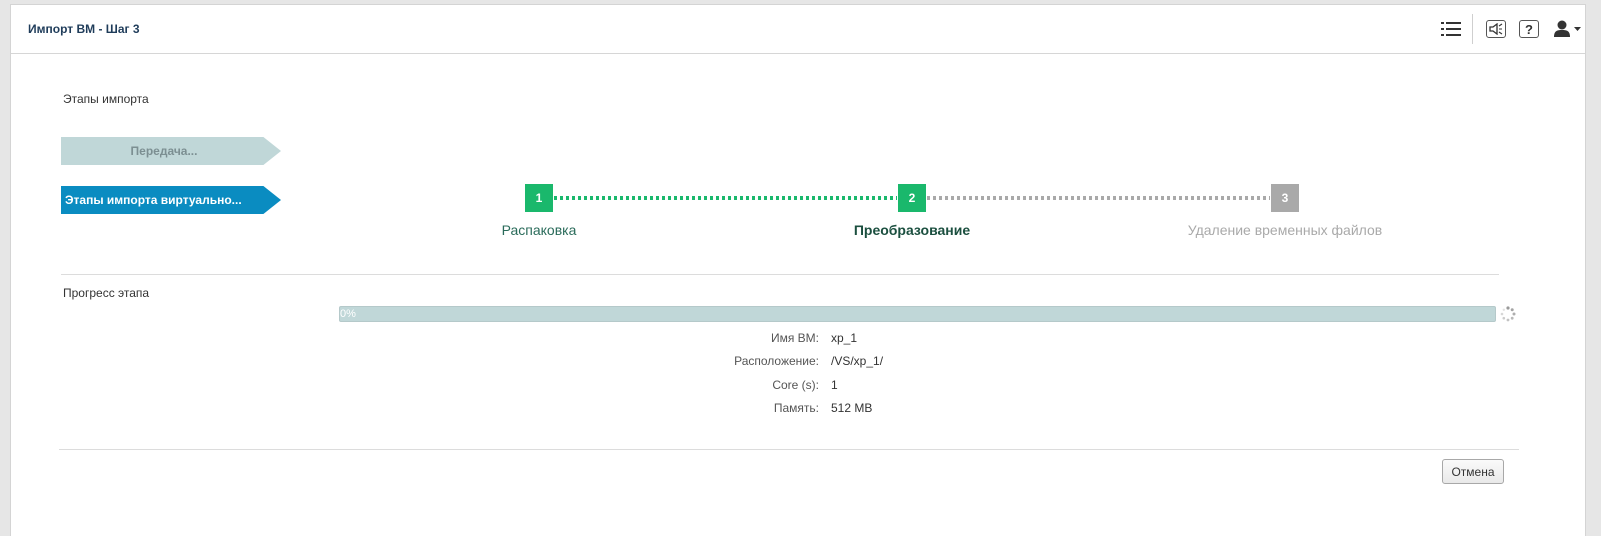 The width and height of the screenshot is (1601, 536). Describe the element at coordinates (1472, 29) in the screenshot. I see `toolbar-divider` at that location.